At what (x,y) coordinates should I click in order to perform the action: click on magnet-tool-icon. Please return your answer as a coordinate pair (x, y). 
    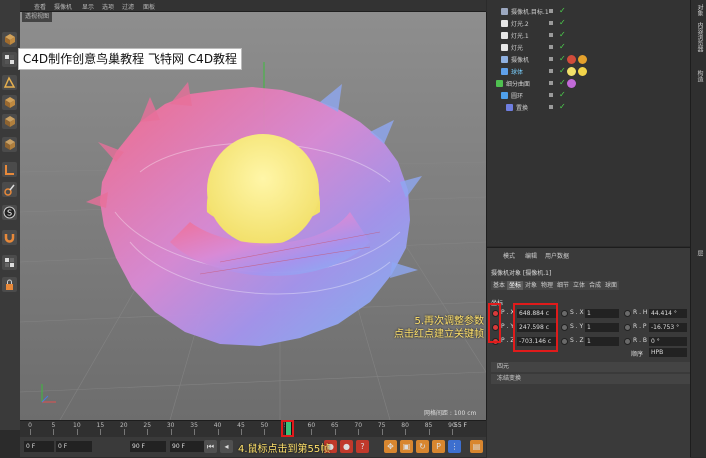
    Looking at the image, I should click on (9, 237).